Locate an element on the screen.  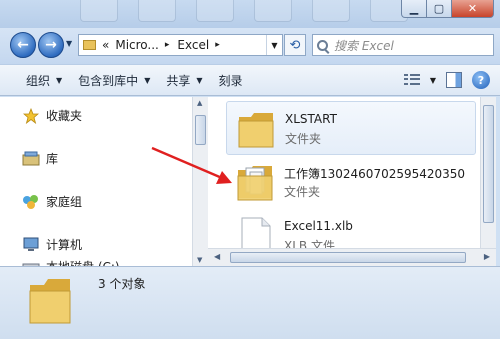
change-view-icon is located at coordinates (411, 80).